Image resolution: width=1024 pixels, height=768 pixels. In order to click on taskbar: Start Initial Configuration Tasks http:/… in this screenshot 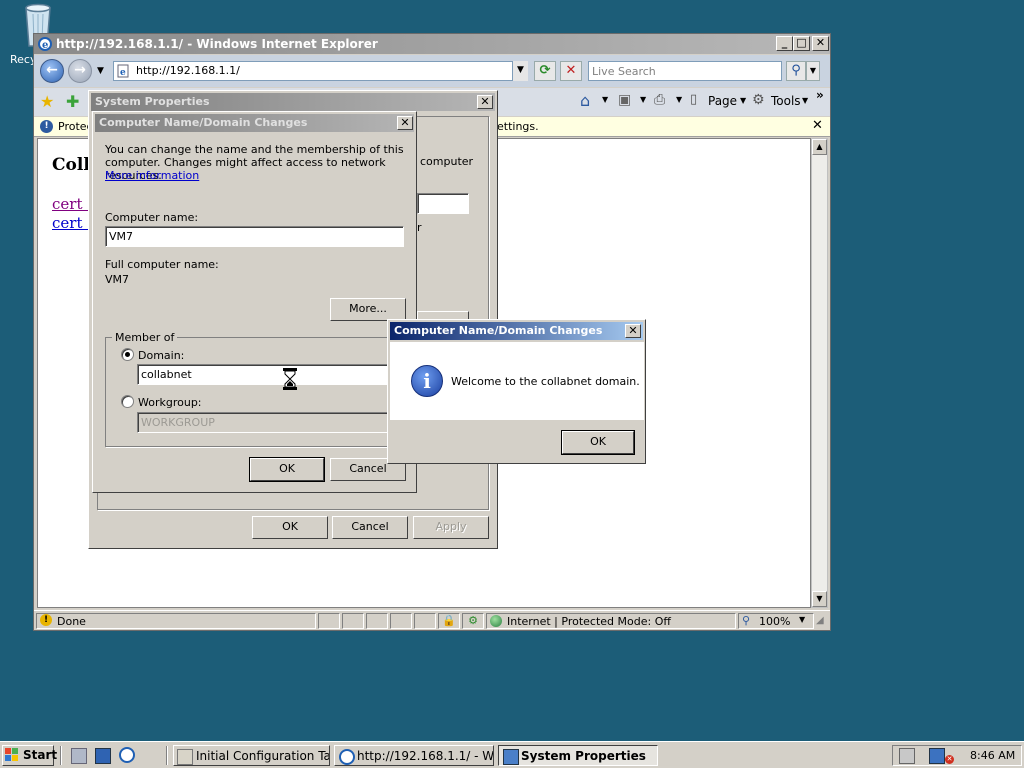, I will do `click(512, 754)`.